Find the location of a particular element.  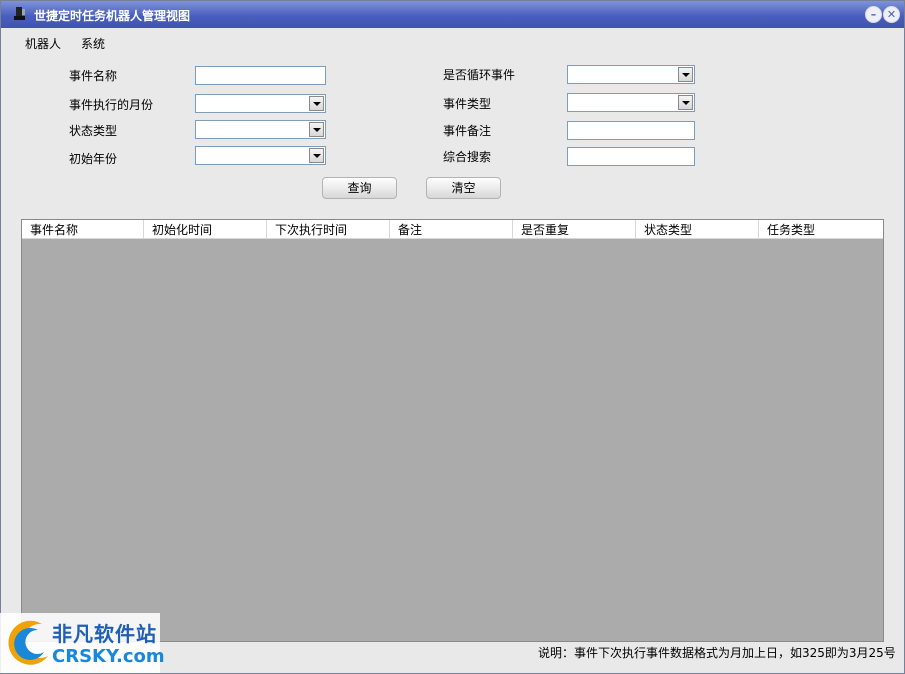

clear-button: 清空 is located at coordinates (463, 188).